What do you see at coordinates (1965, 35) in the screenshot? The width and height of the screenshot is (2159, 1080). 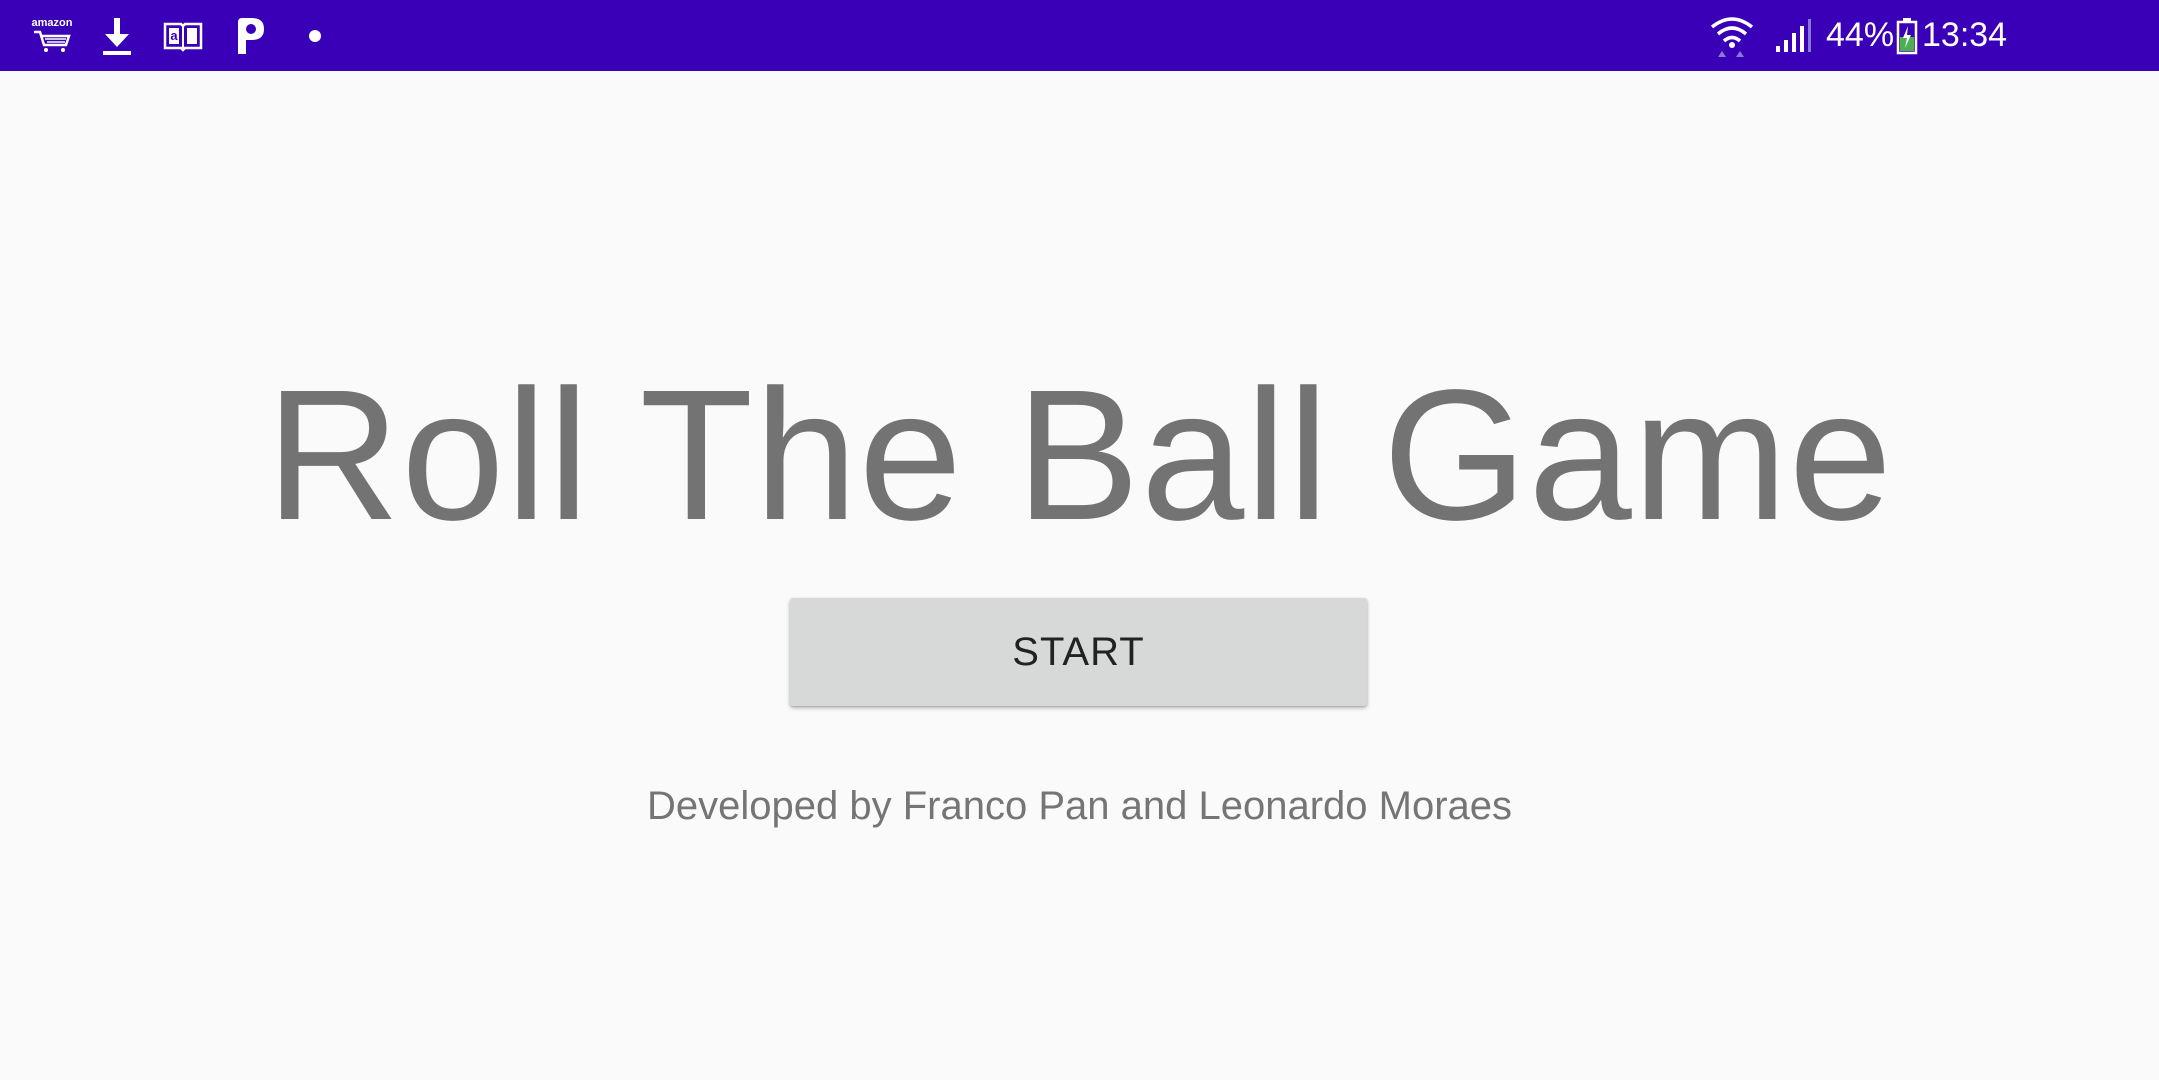 I see `clock-time: 13:34` at bounding box center [1965, 35].